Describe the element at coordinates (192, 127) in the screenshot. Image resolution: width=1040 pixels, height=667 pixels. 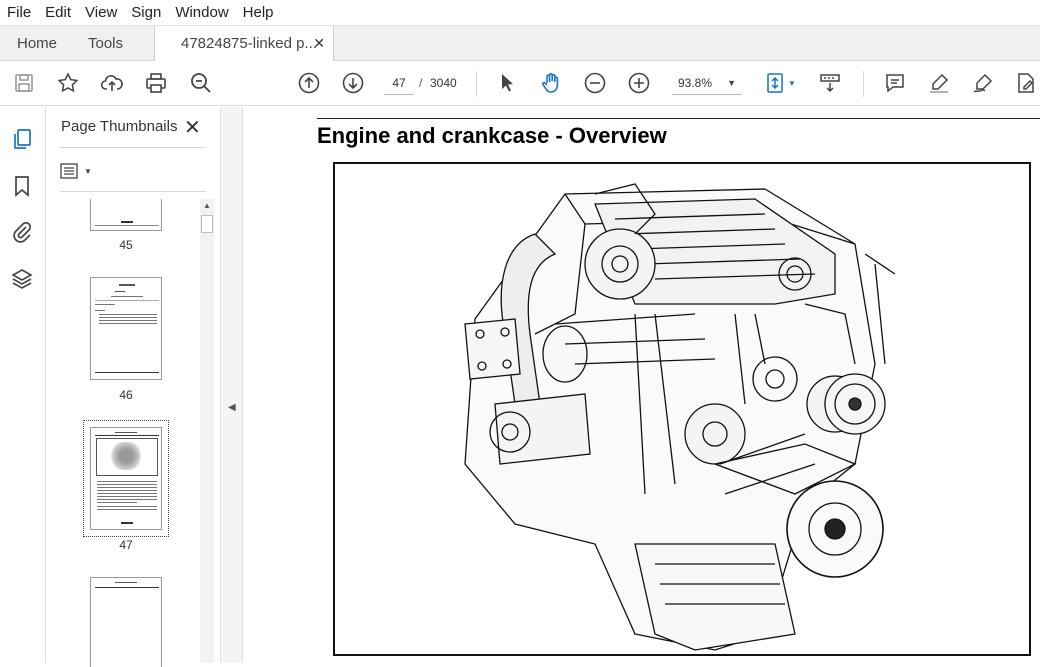
I see `panel-close-icon: ✕` at that location.